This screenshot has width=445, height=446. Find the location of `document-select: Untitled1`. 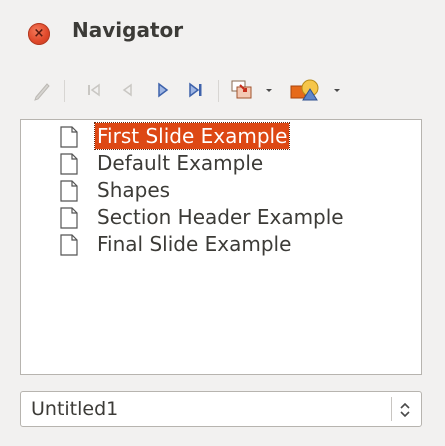

document-select: Untitled1 is located at coordinates (221, 409).